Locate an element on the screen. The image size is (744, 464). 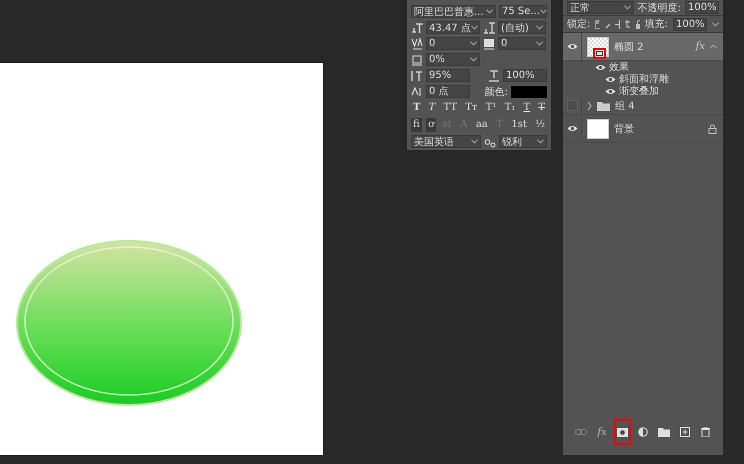
opentype-button: aa is located at coordinates (482, 125).